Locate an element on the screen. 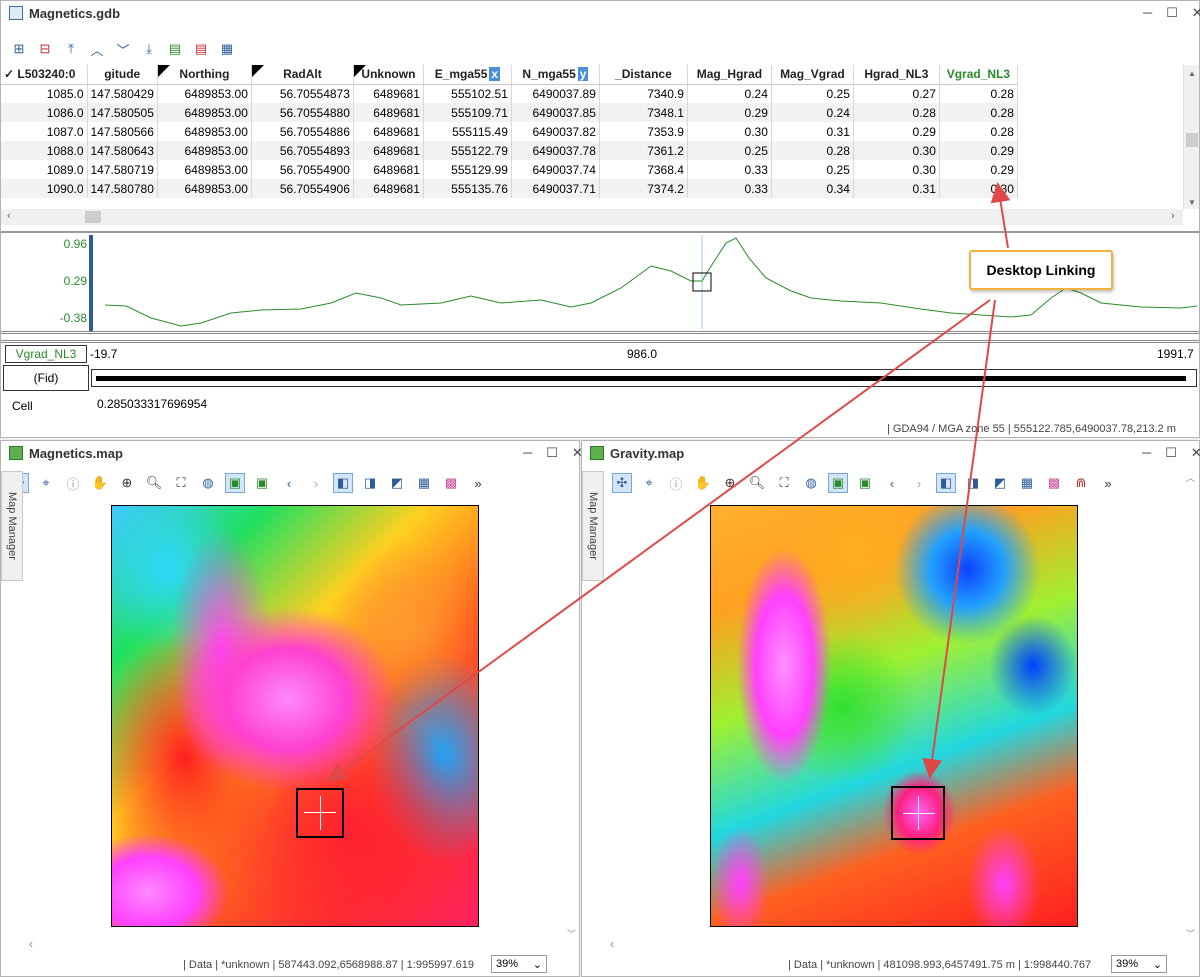 This screenshot has height=977, width=1200. magnetics-cursor-box is located at coordinates (320, 813).